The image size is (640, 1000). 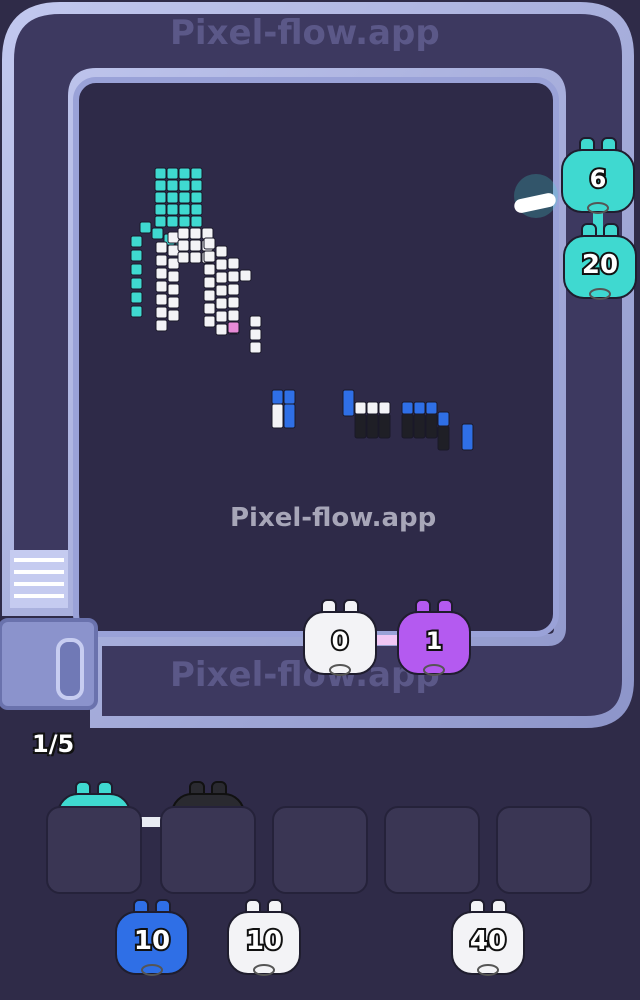 What do you see at coordinates (600, 265) in the screenshot?
I see `pig-ammo-count: 20` at bounding box center [600, 265].